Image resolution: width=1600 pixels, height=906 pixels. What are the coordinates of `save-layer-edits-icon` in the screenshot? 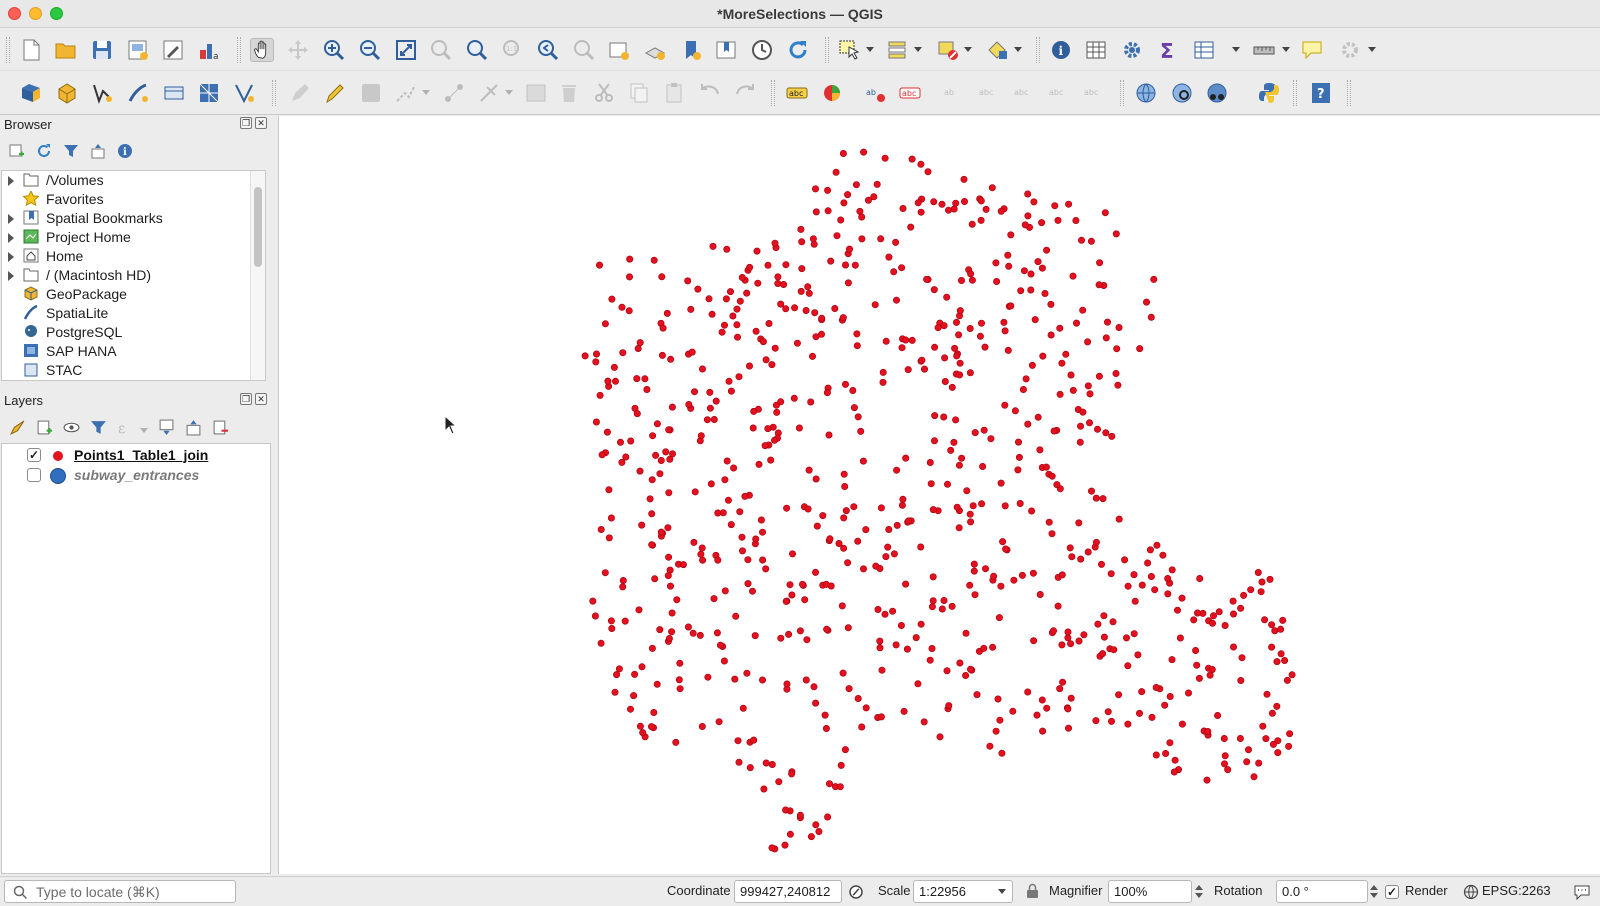 It's located at (371, 93).